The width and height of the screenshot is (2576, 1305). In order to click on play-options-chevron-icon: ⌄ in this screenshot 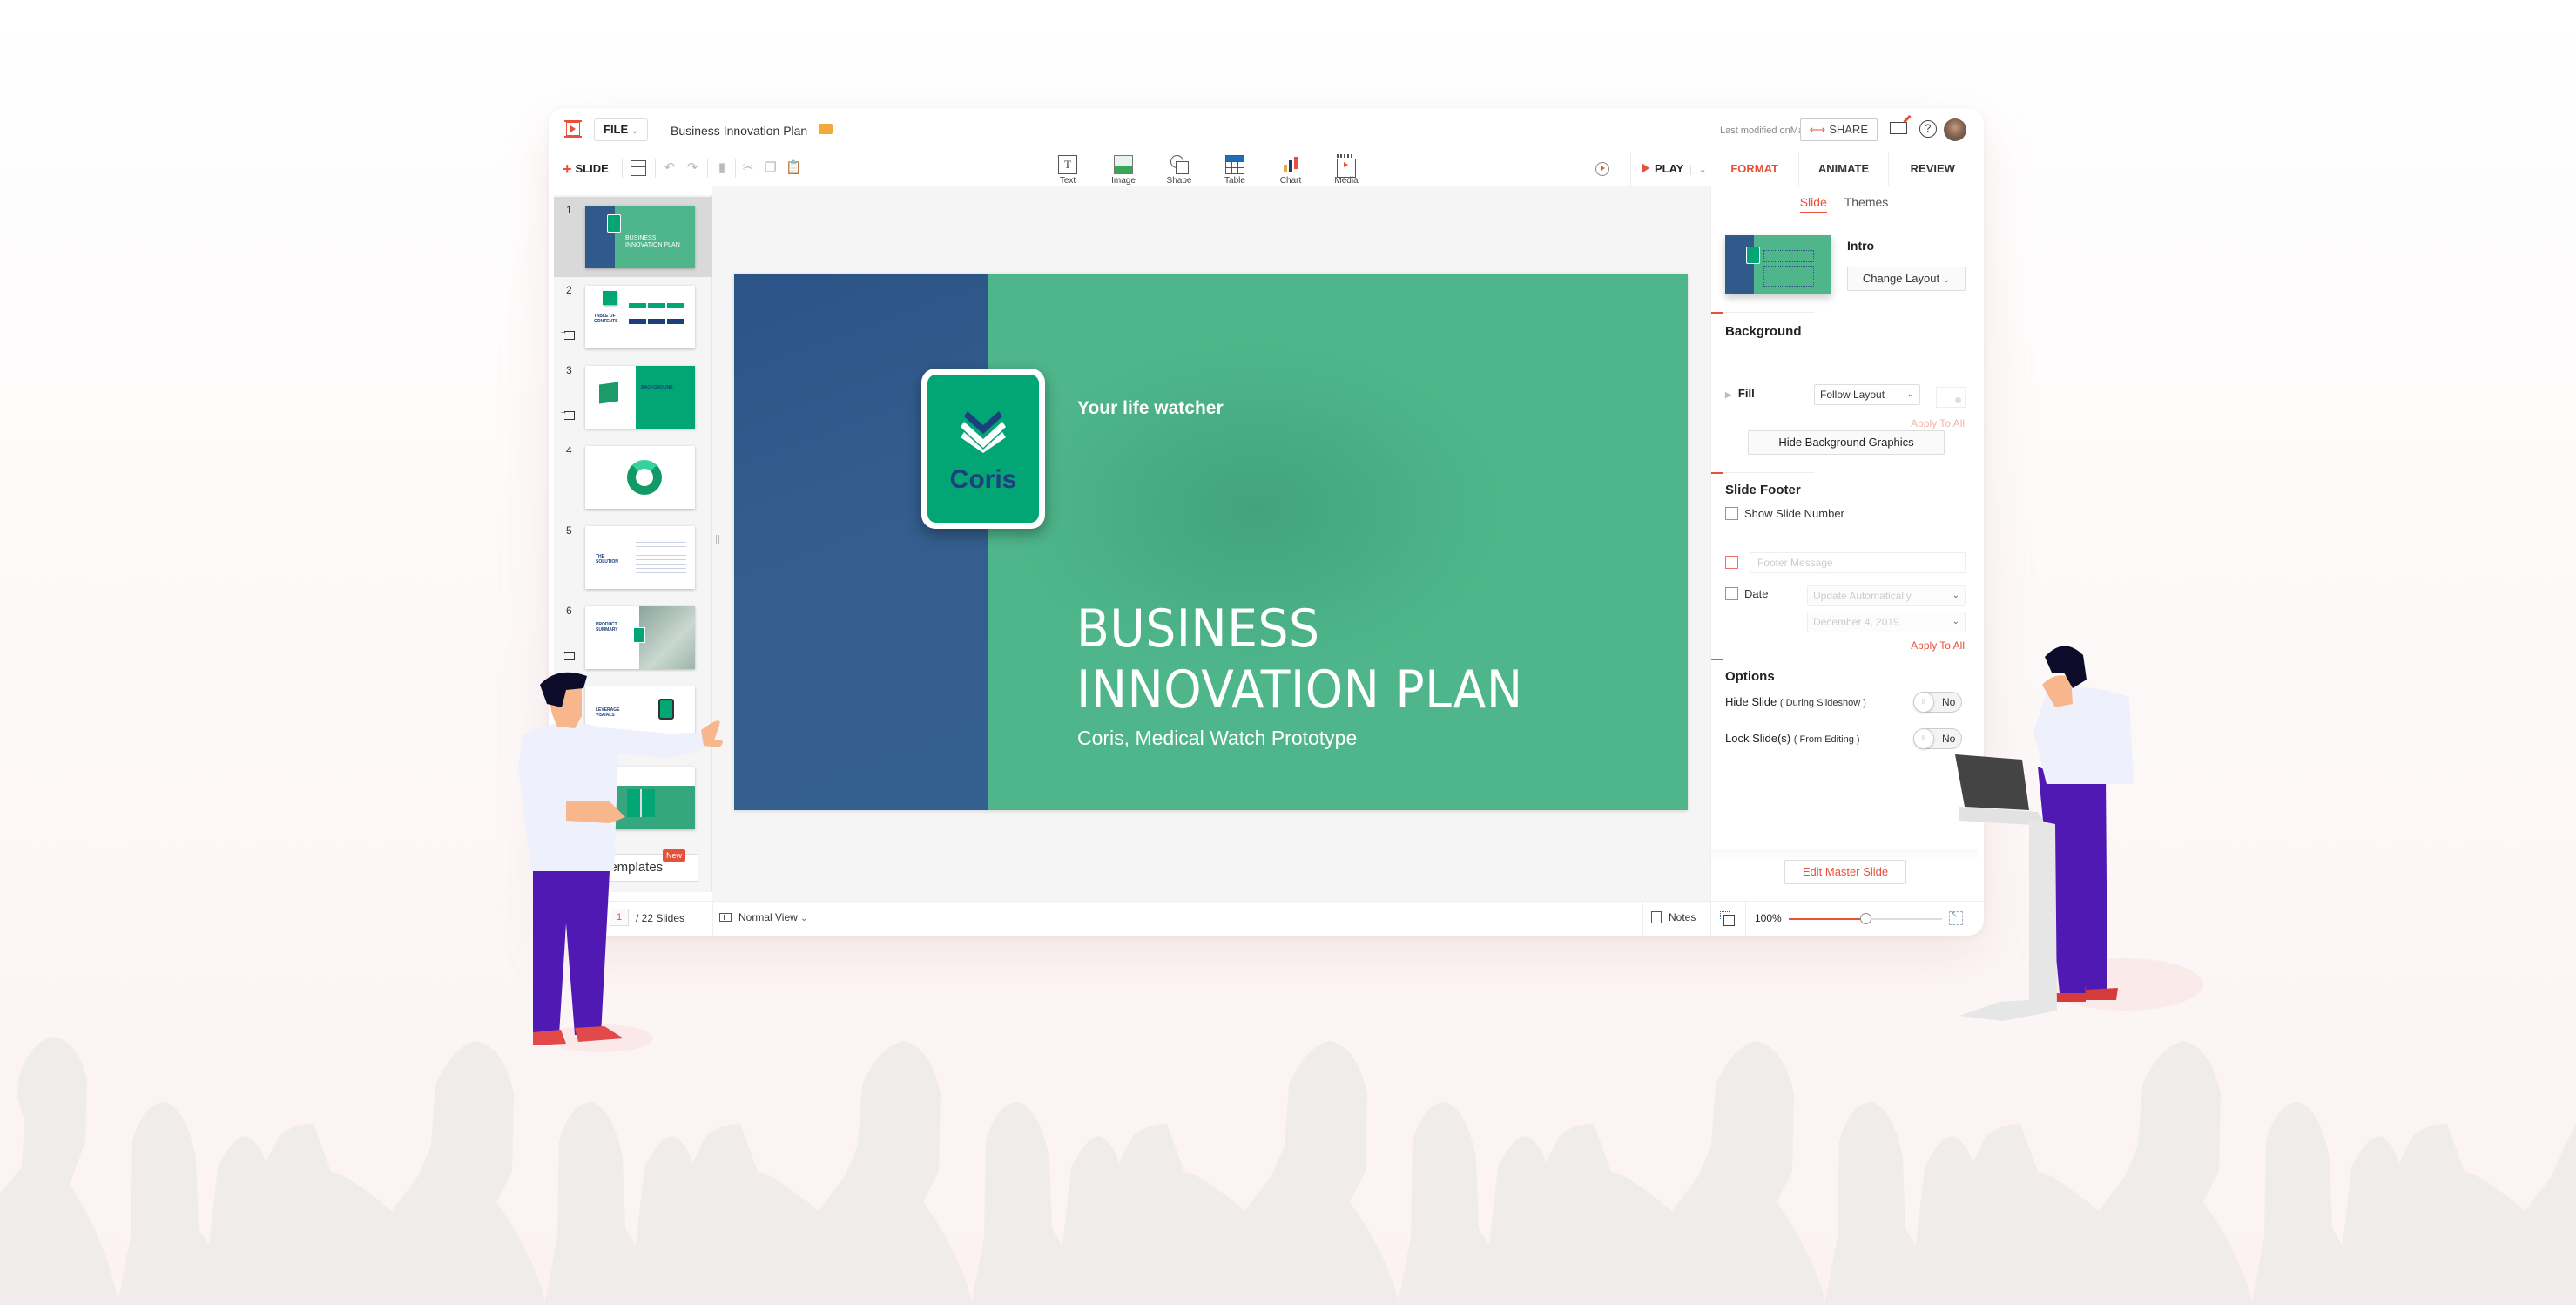, I will do `click(1698, 170)`.